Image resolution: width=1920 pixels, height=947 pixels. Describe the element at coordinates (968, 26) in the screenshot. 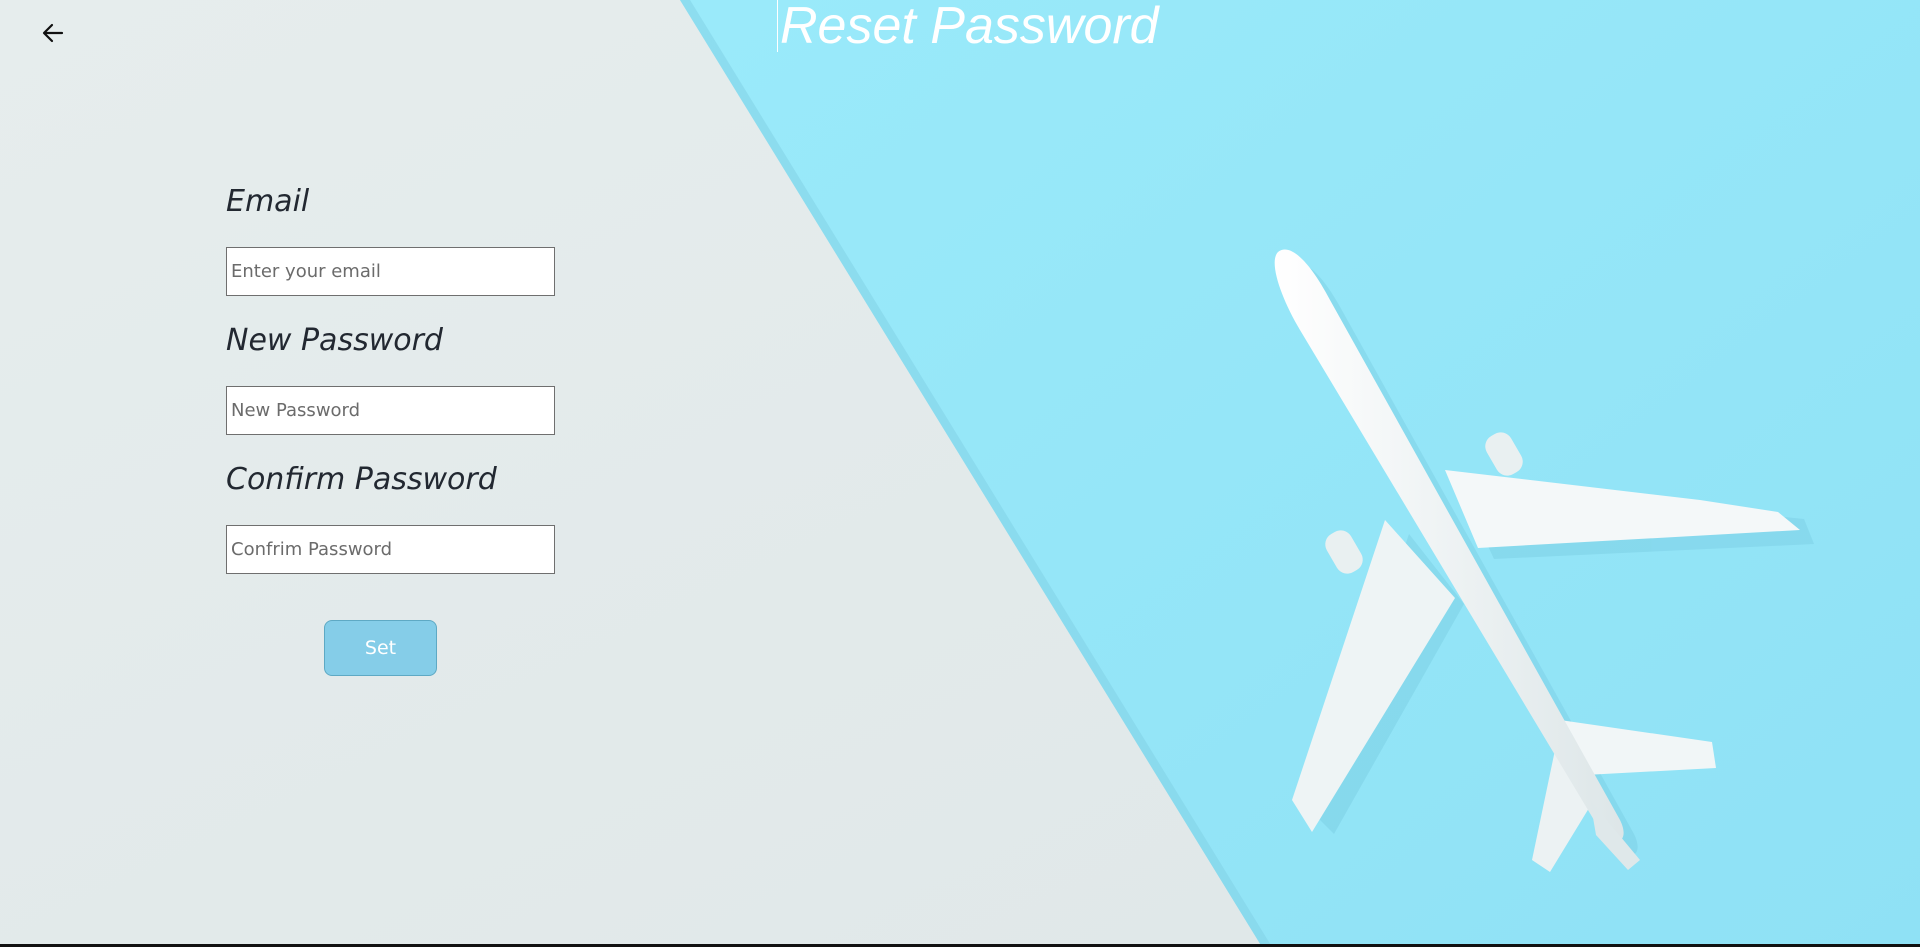

I see `page-title: Reset Password` at that location.